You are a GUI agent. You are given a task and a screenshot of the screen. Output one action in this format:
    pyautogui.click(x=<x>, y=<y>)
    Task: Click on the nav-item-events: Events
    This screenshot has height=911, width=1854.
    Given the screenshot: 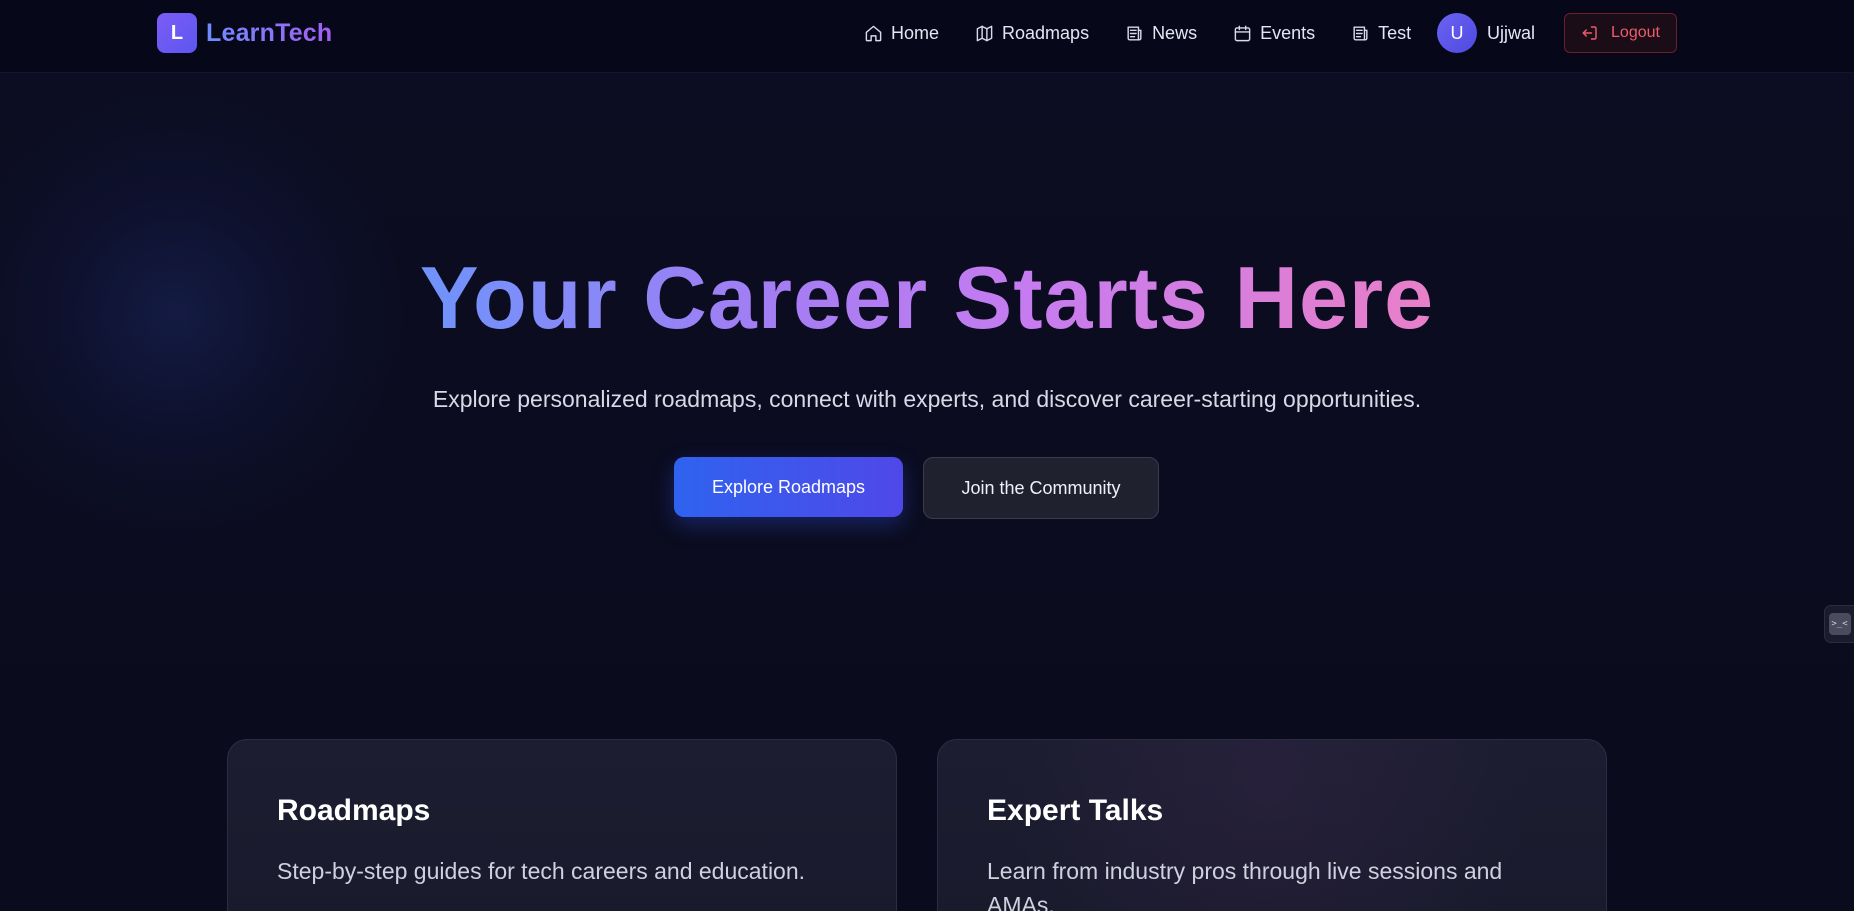 What is the action you would take?
    pyautogui.click(x=1274, y=33)
    